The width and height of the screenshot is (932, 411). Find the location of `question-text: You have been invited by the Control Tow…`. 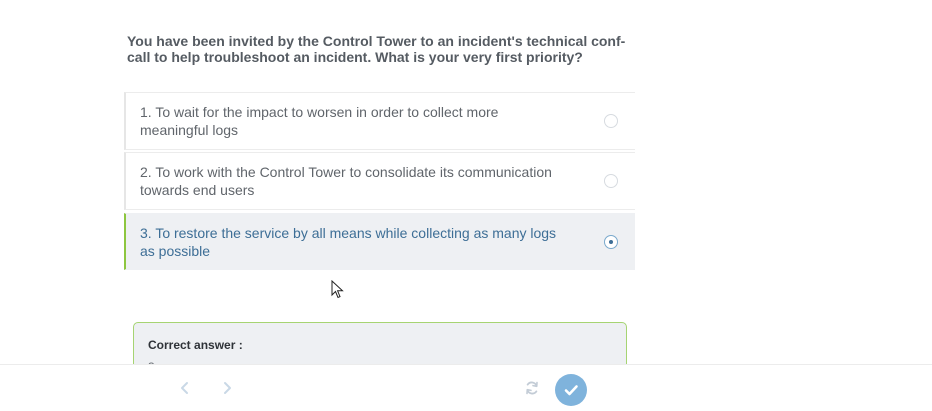

question-text: You have been invited by the Control Tow… is located at coordinates (377, 49).